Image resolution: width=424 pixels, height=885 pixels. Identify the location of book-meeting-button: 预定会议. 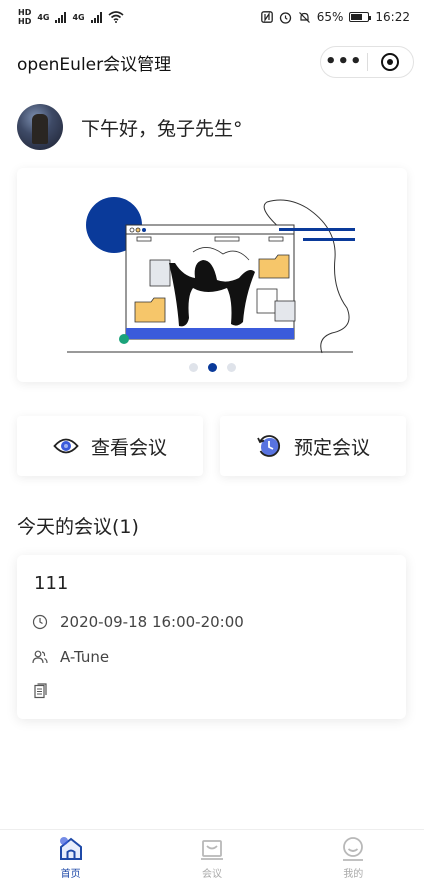
(313, 446).